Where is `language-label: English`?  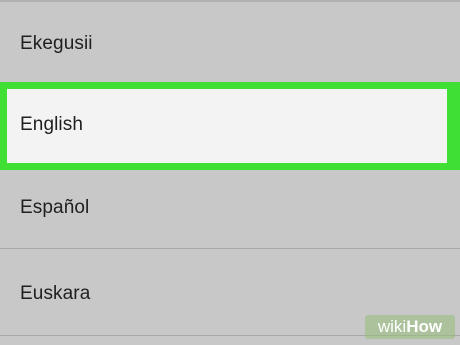 language-label: English is located at coordinates (52, 124).